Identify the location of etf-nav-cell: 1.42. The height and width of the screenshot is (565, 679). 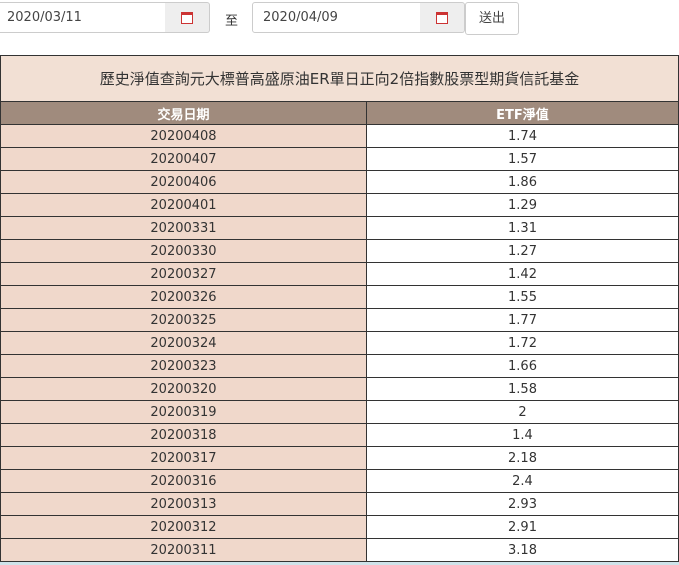
(522, 274).